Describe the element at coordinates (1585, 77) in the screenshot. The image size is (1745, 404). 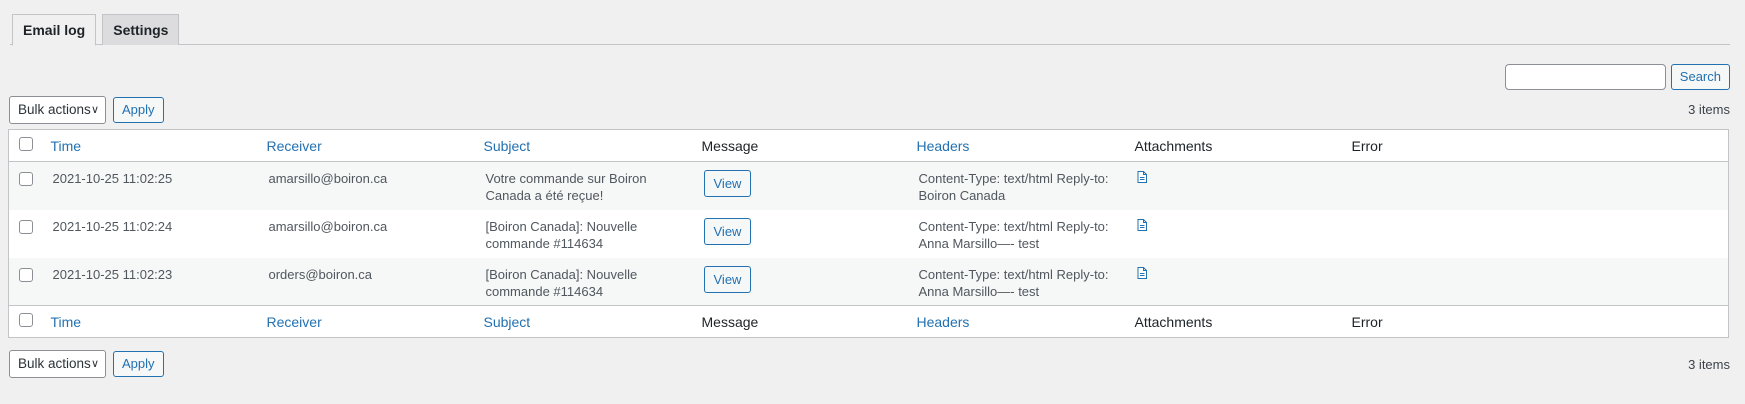
I see `search-input` at that location.